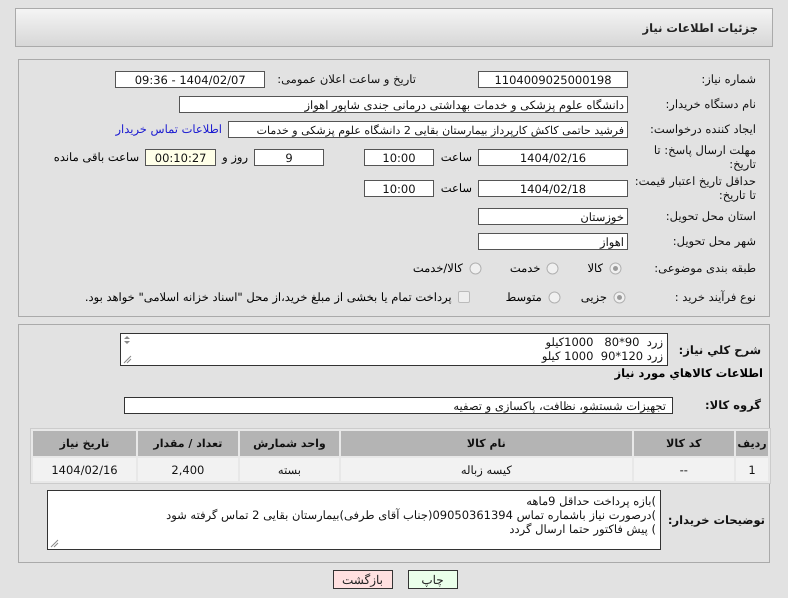 Image resolution: width=788 pixels, height=598 pixels. I want to click on field-label: توضیحات خریدار:, so click(716, 520).